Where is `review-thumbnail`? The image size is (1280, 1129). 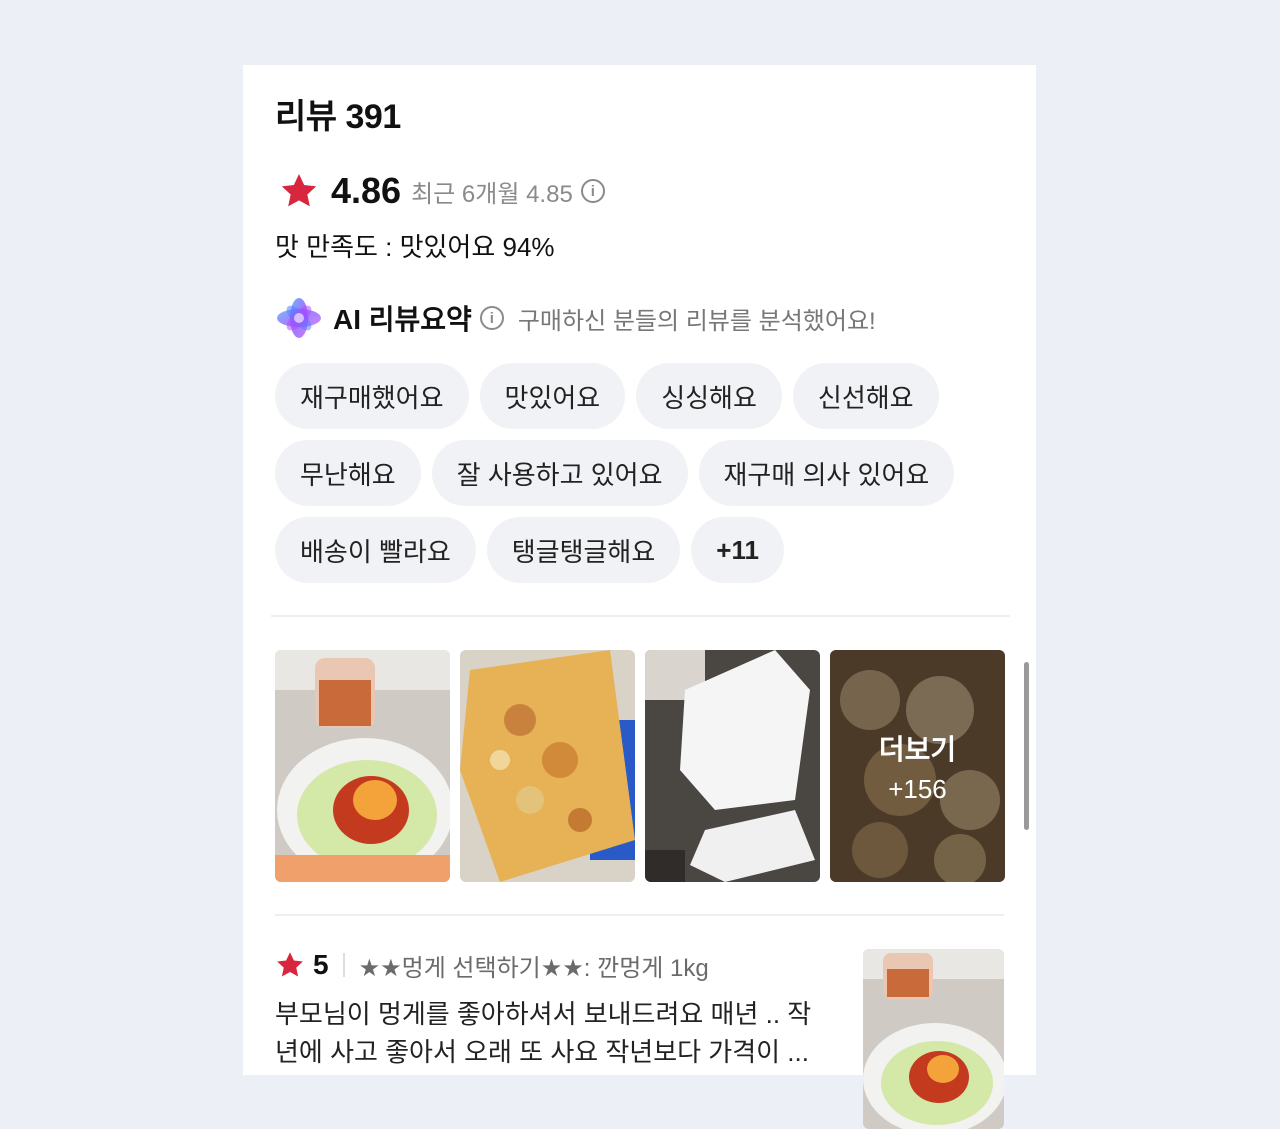 review-thumbnail is located at coordinates (933, 1039).